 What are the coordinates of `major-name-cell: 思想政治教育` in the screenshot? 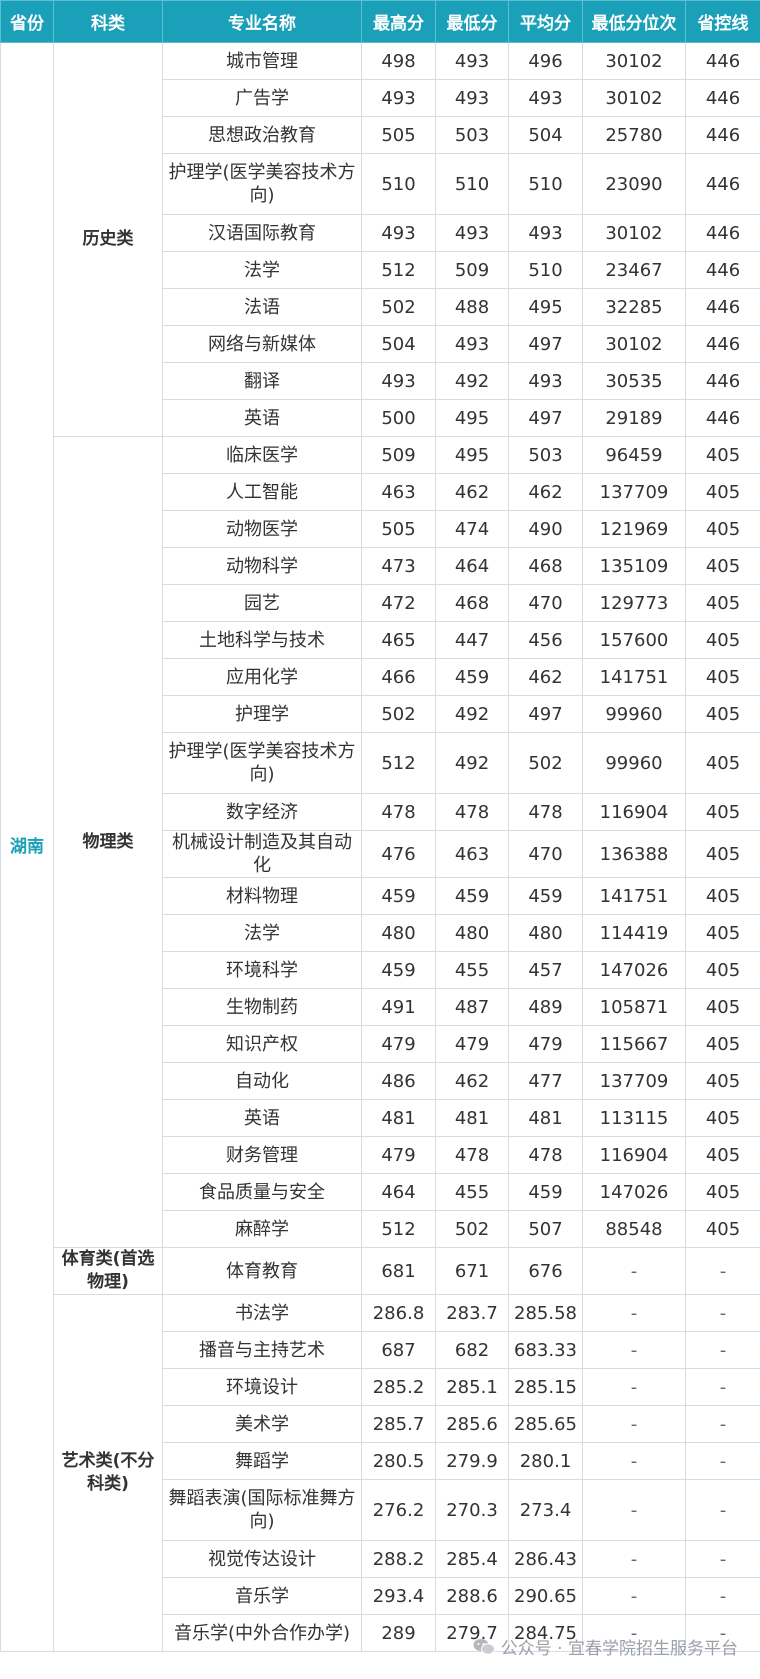 It's located at (262, 135).